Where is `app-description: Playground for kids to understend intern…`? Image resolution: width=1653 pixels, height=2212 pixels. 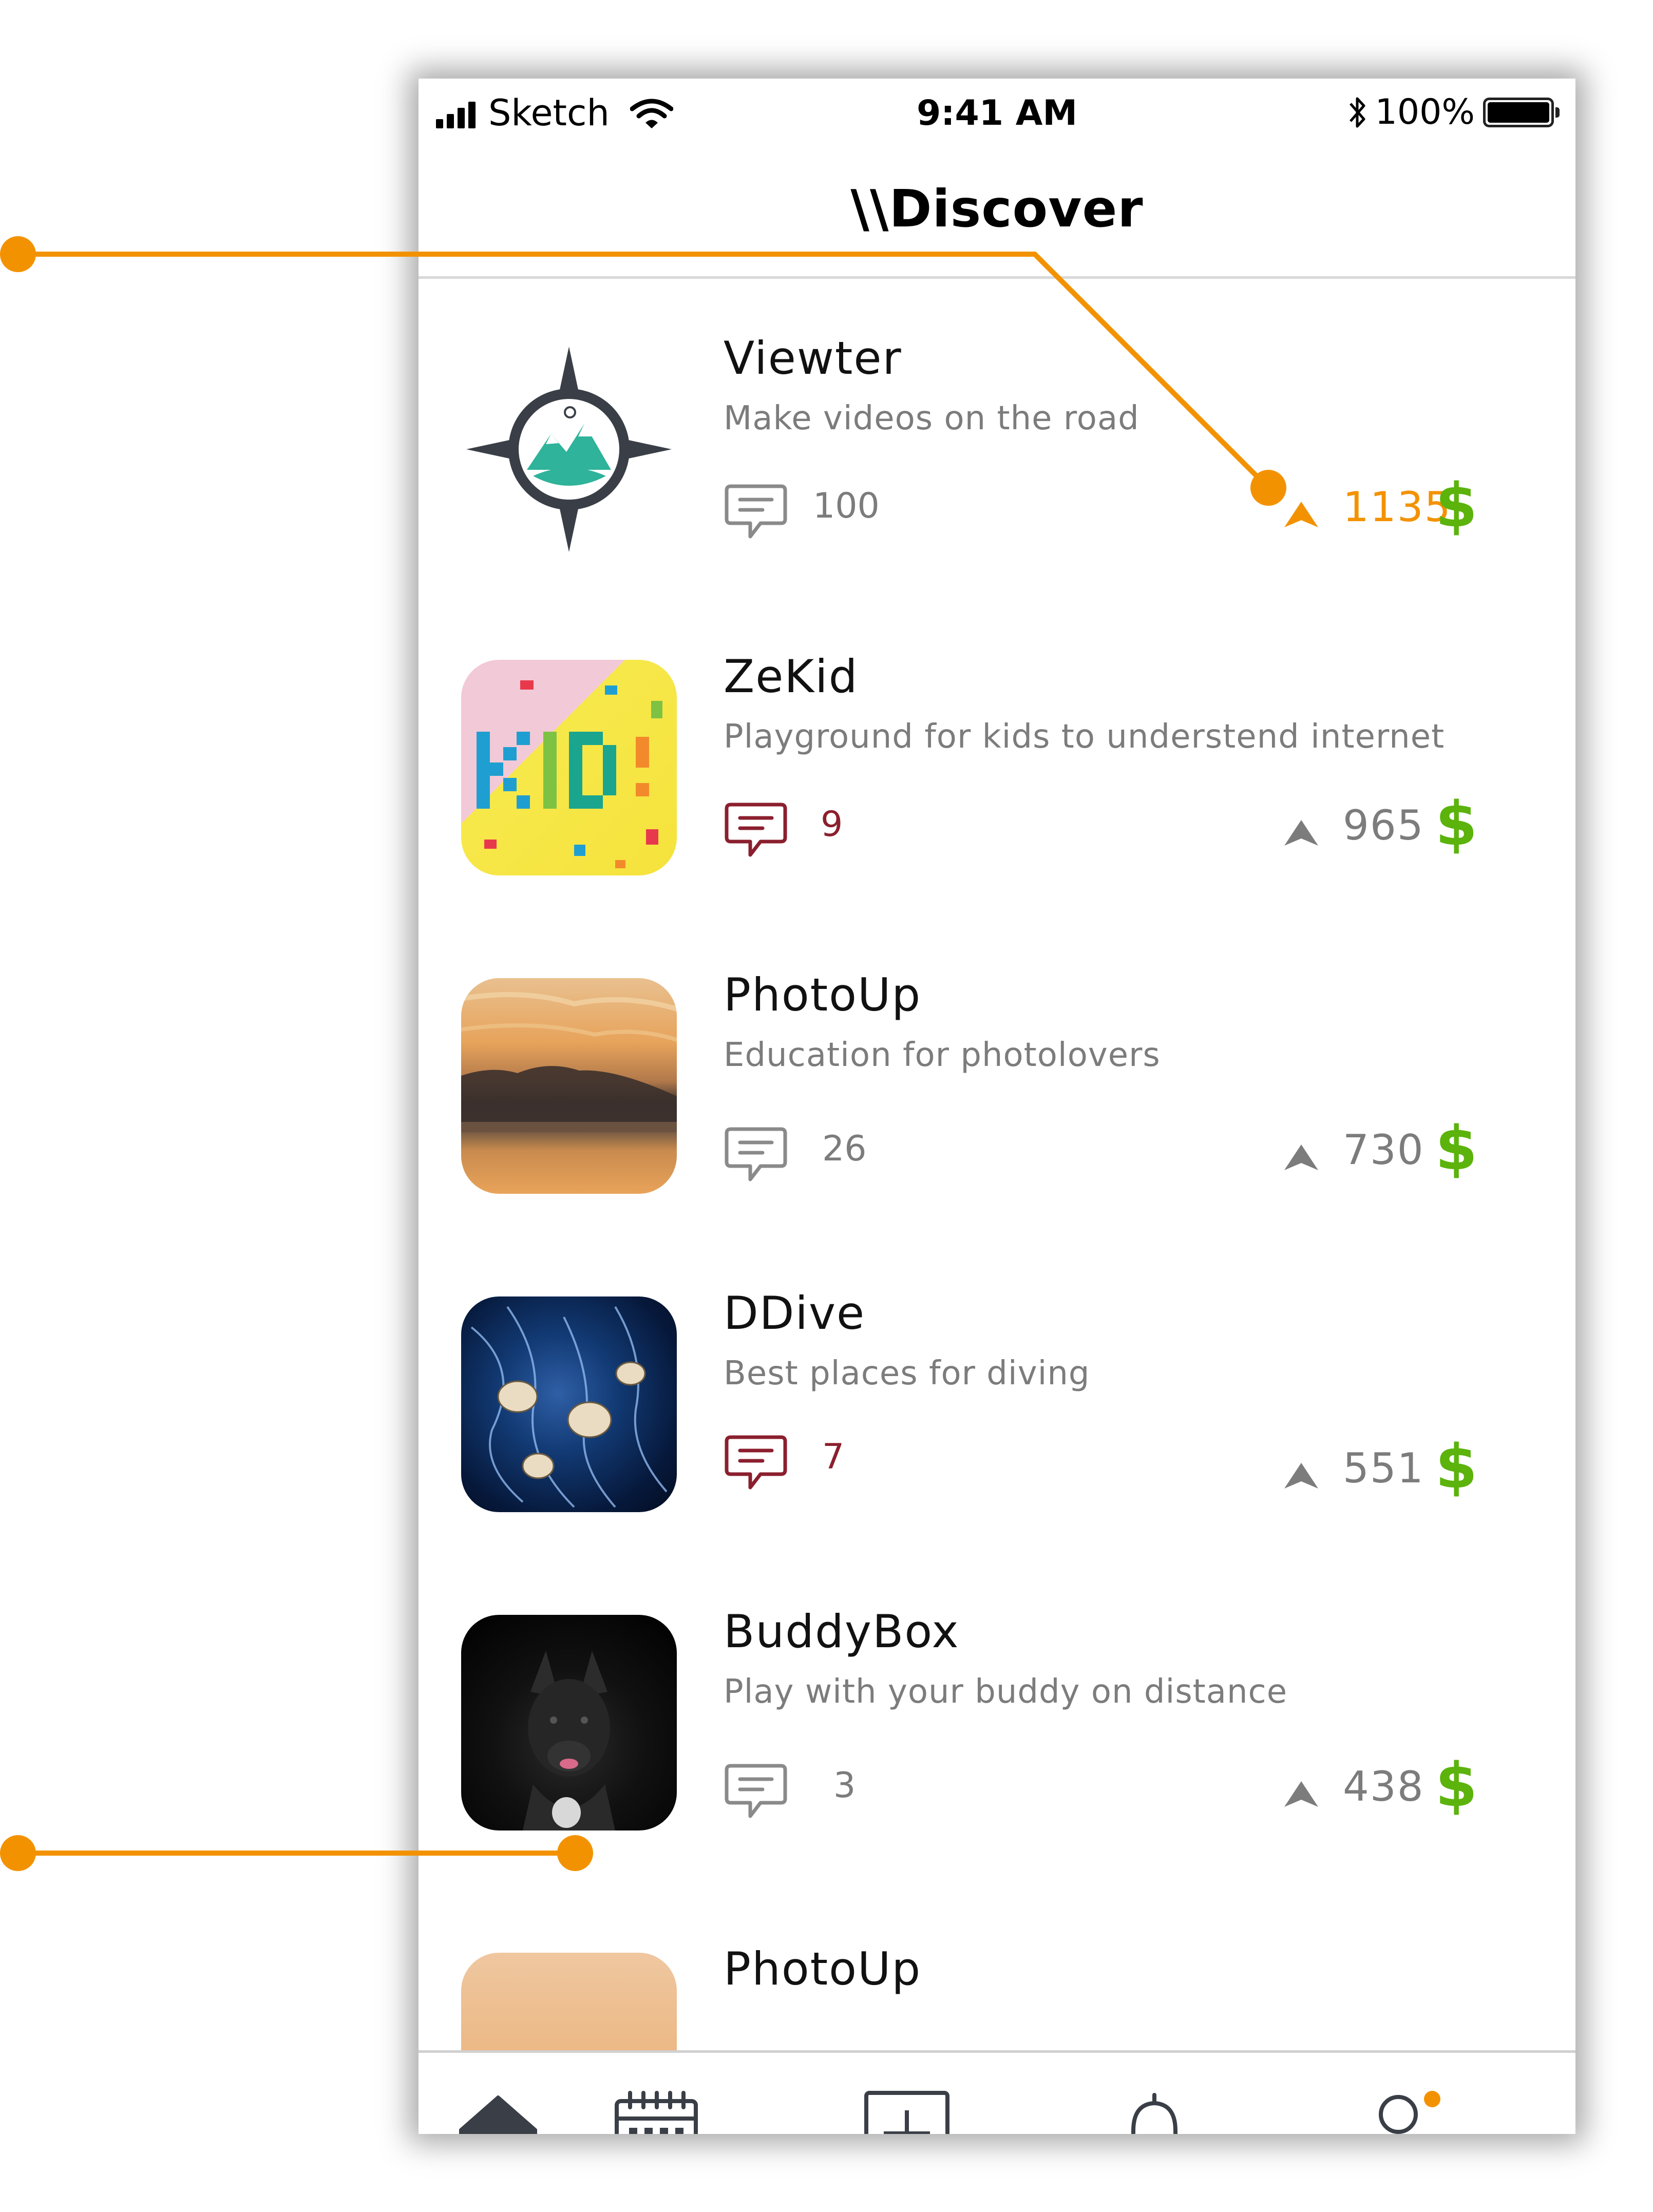 app-description: Playground for kids to understend intern… is located at coordinates (1084, 737).